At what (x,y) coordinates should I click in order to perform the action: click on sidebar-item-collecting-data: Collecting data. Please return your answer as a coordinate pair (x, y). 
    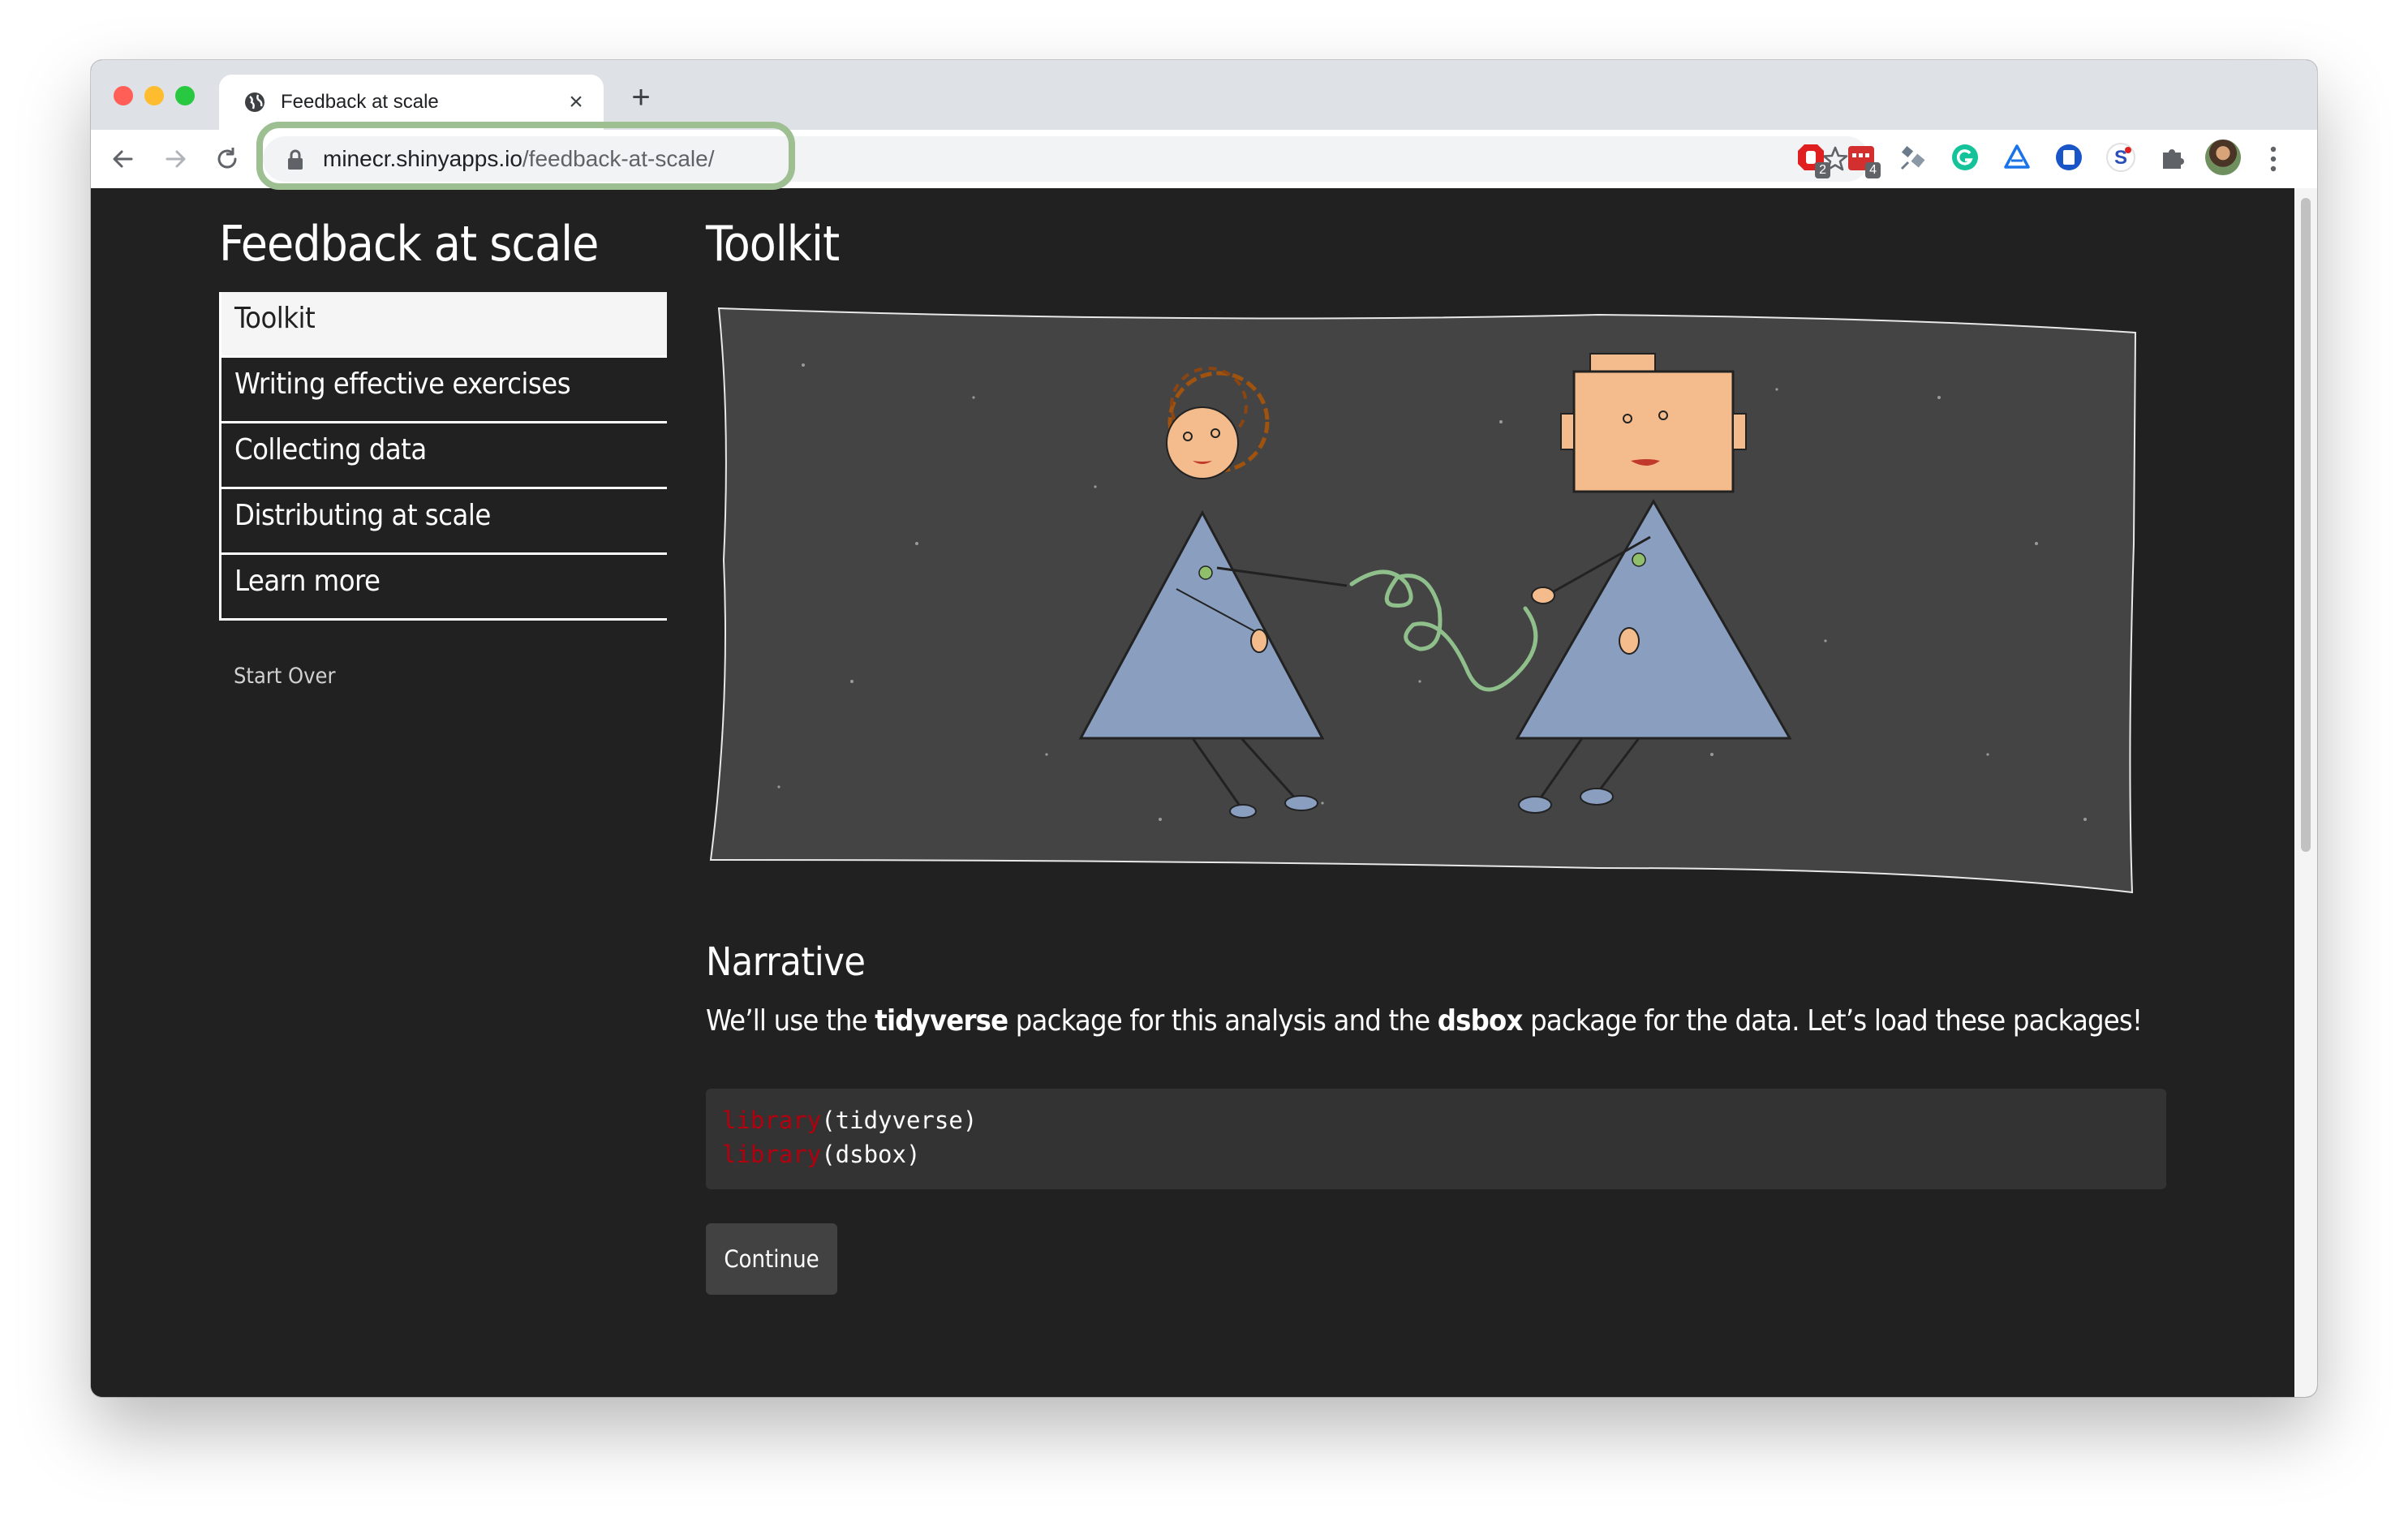
    Looking at the image, I should click on (443, 456).